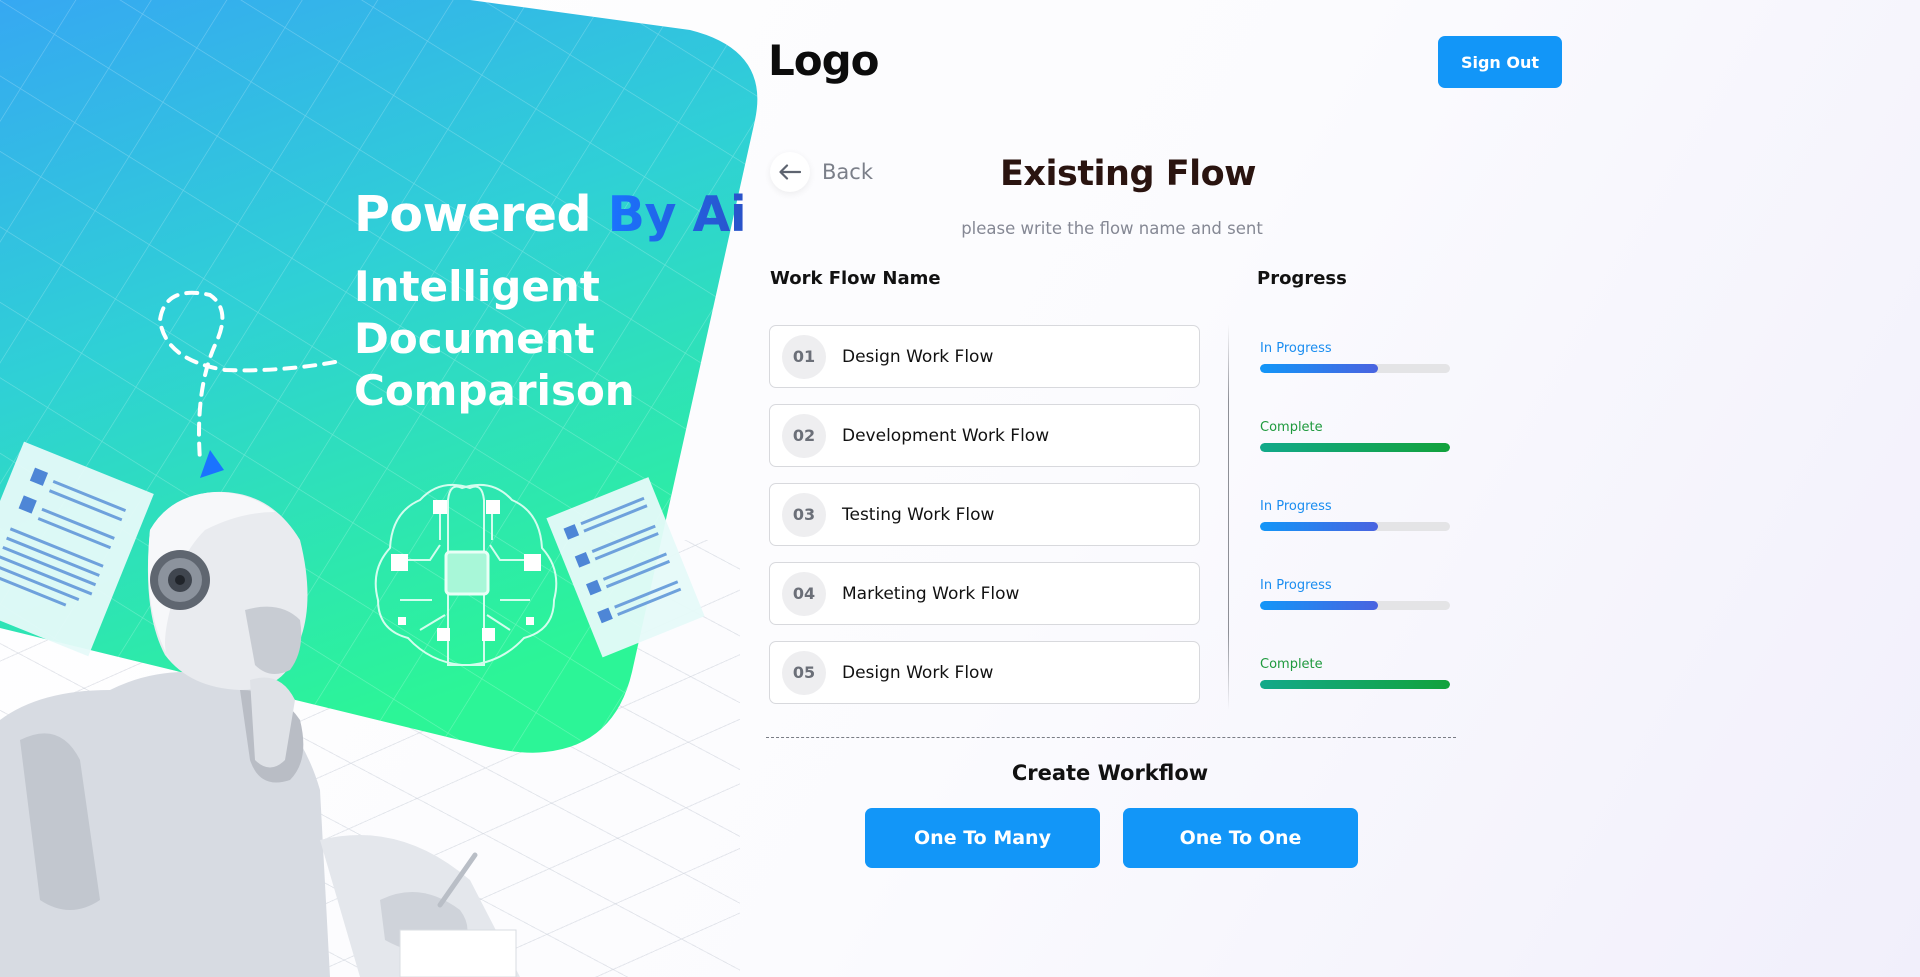 The height and width of the screenshot is (977, 1920). What do you see at coordinates (1500, 62) in the screenshot?
I see `sign-out-button: Sign Out` at bounding box center [1500, 62].